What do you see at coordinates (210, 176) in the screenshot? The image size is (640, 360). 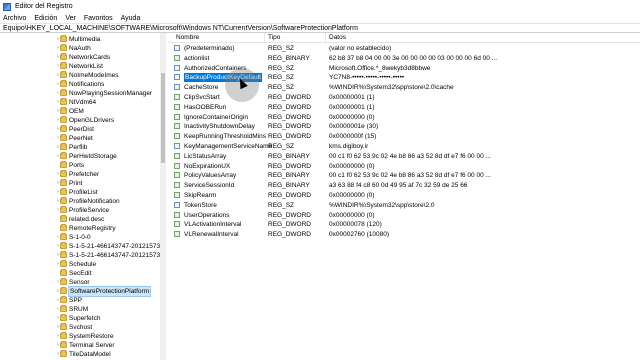 I see `value-name: PolicyValuesArray` at bounding box center [210, 176].